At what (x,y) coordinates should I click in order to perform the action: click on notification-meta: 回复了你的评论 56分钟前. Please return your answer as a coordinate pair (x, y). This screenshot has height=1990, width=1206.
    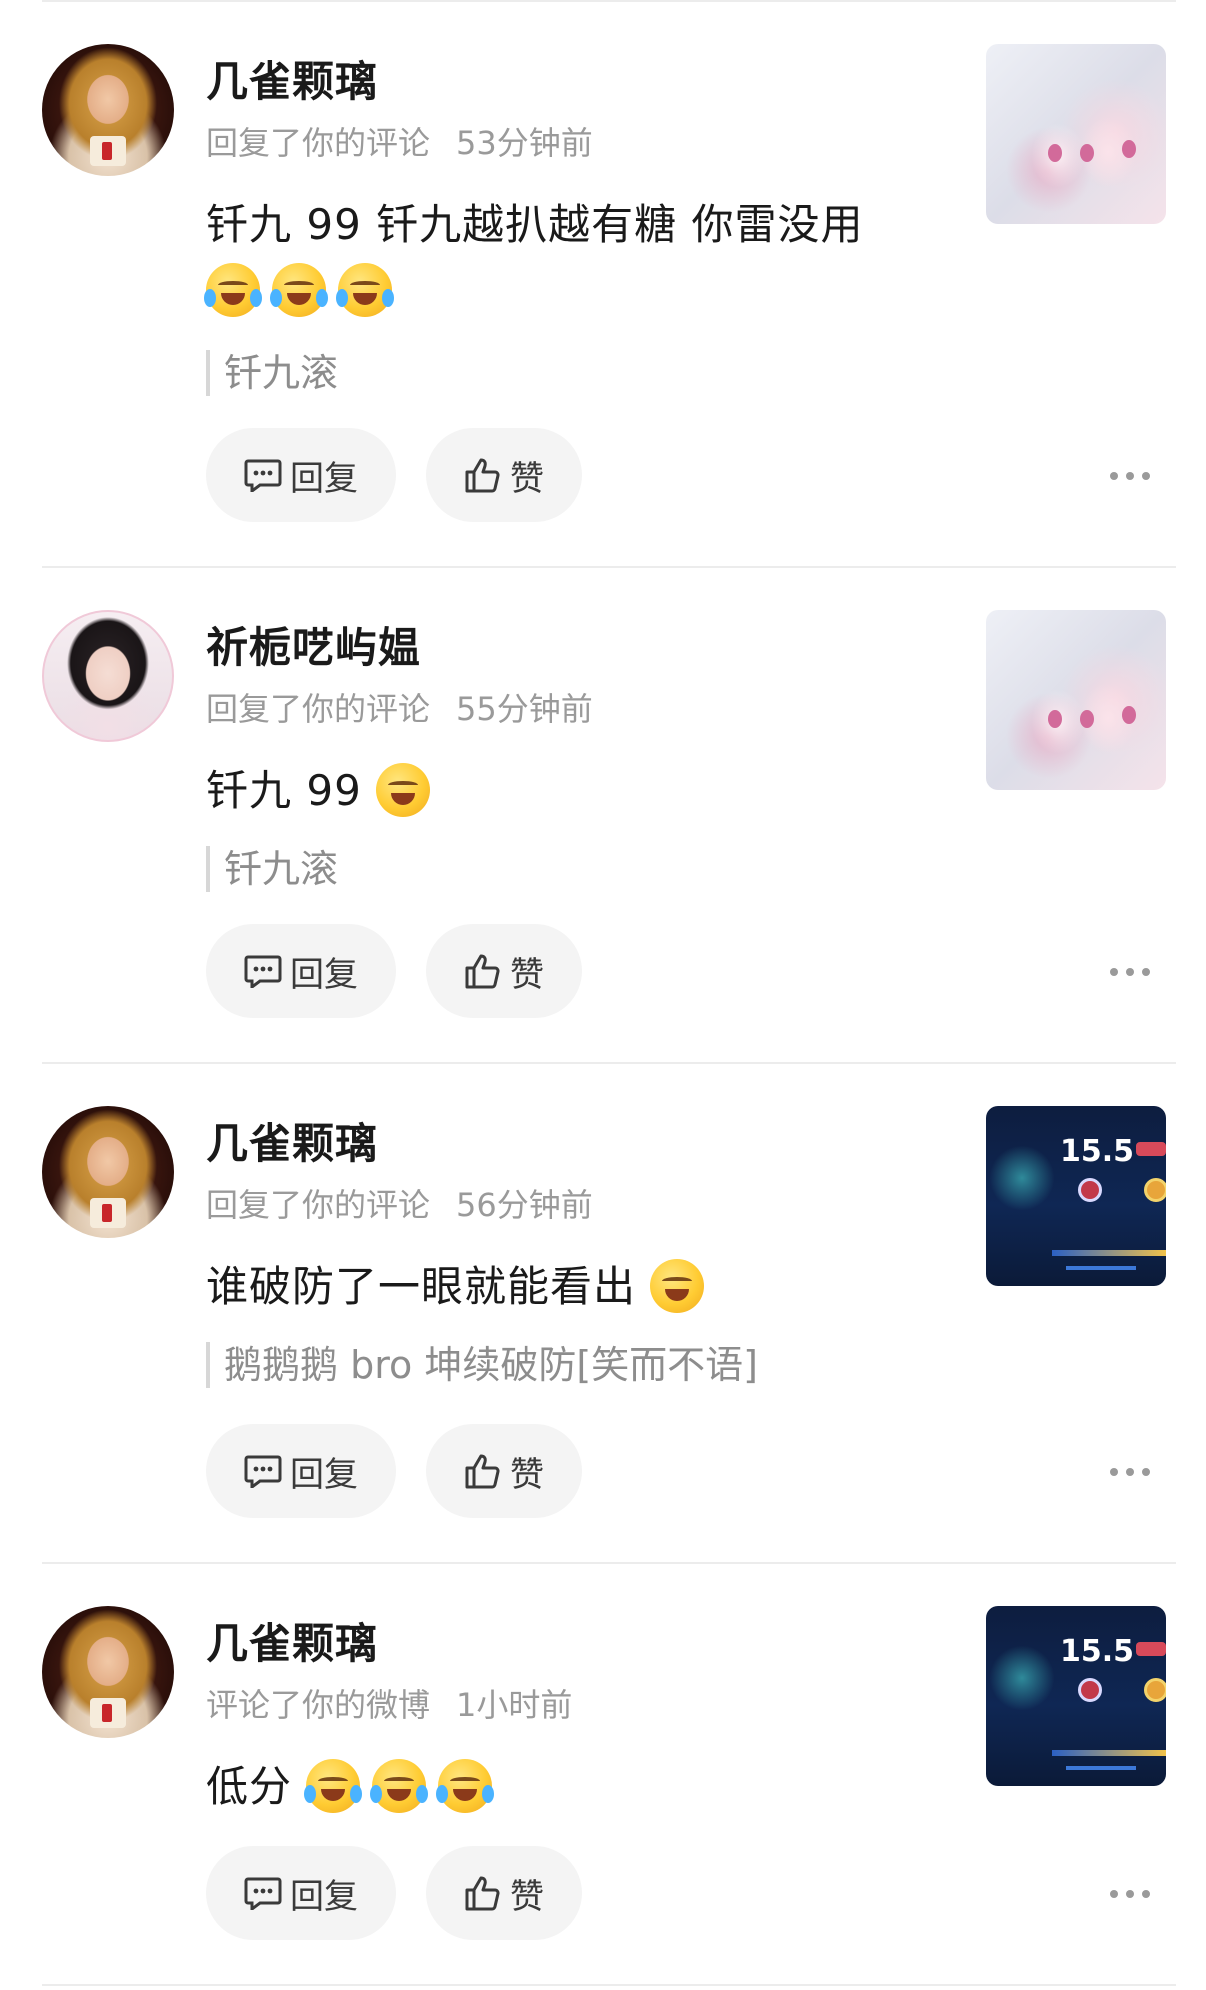
    Looking at the image, I should click on (399, 1203).